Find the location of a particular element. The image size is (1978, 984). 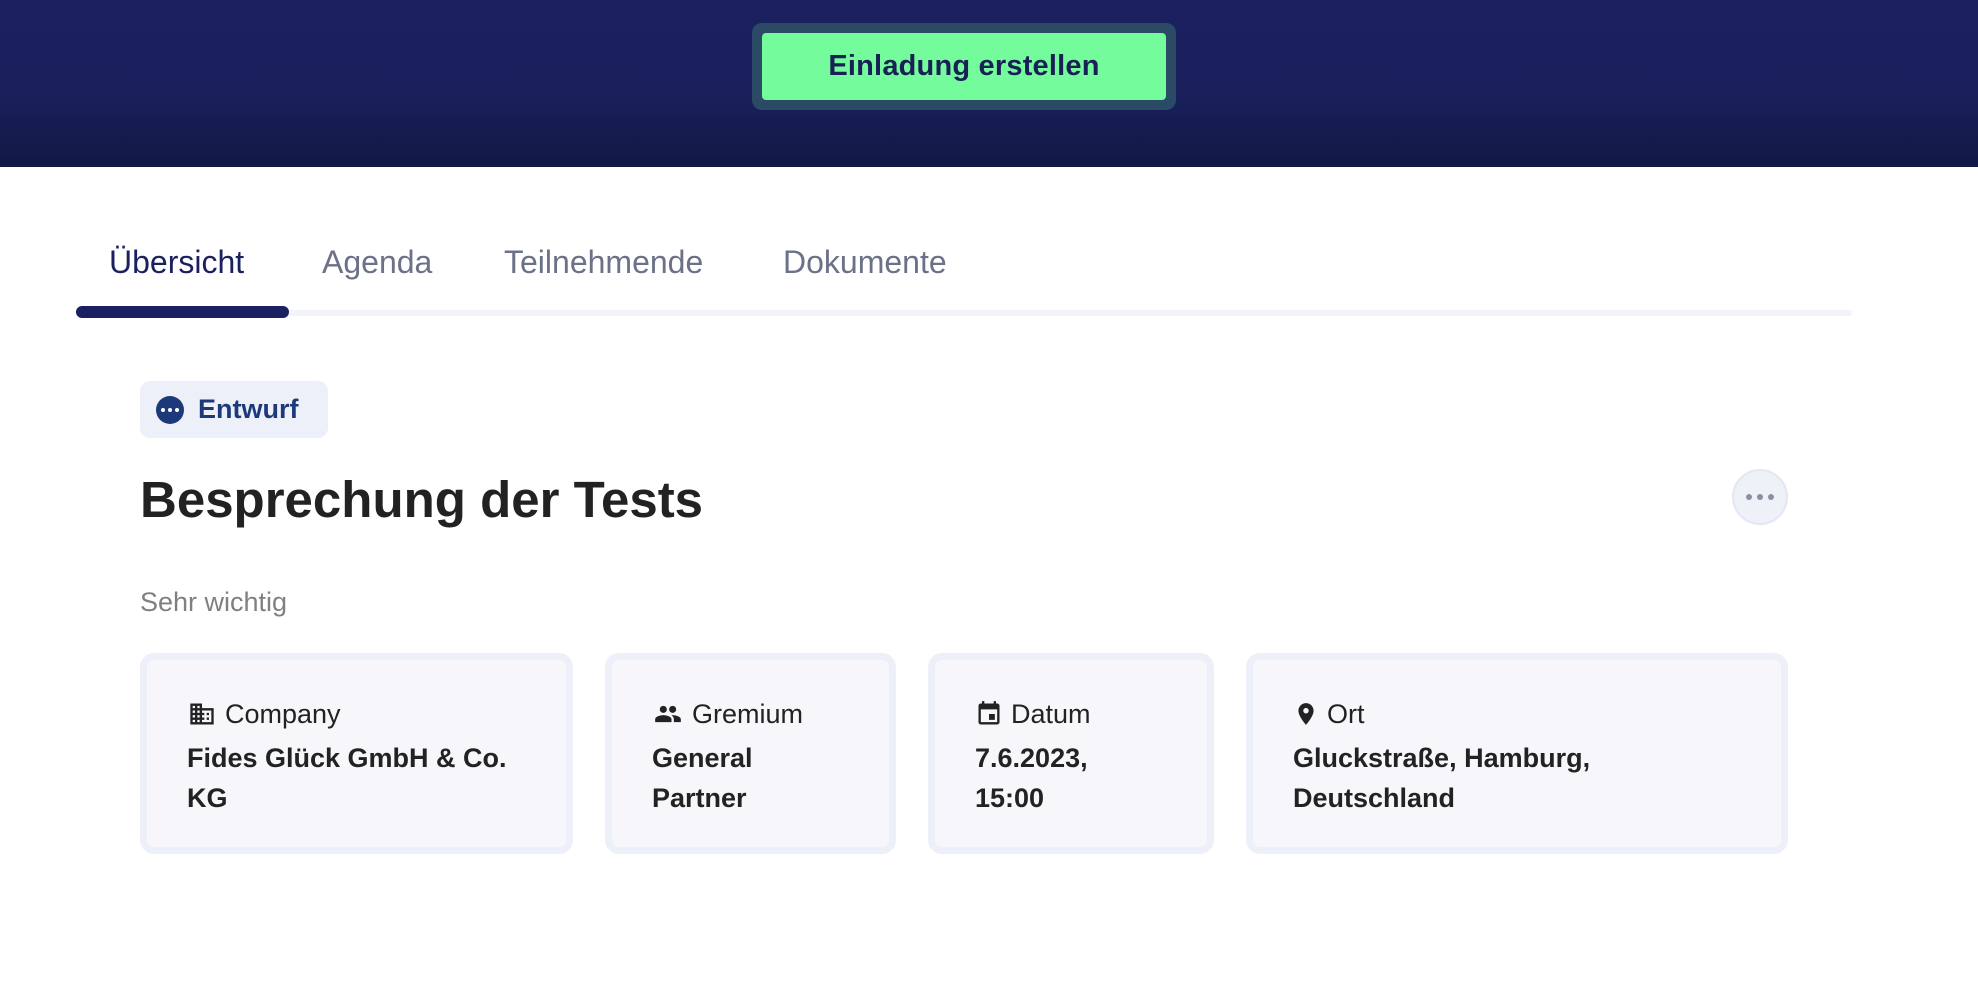

info-card-company: Company Fides Glück GmbH & Co. KG is located at coordinates (356, 753).